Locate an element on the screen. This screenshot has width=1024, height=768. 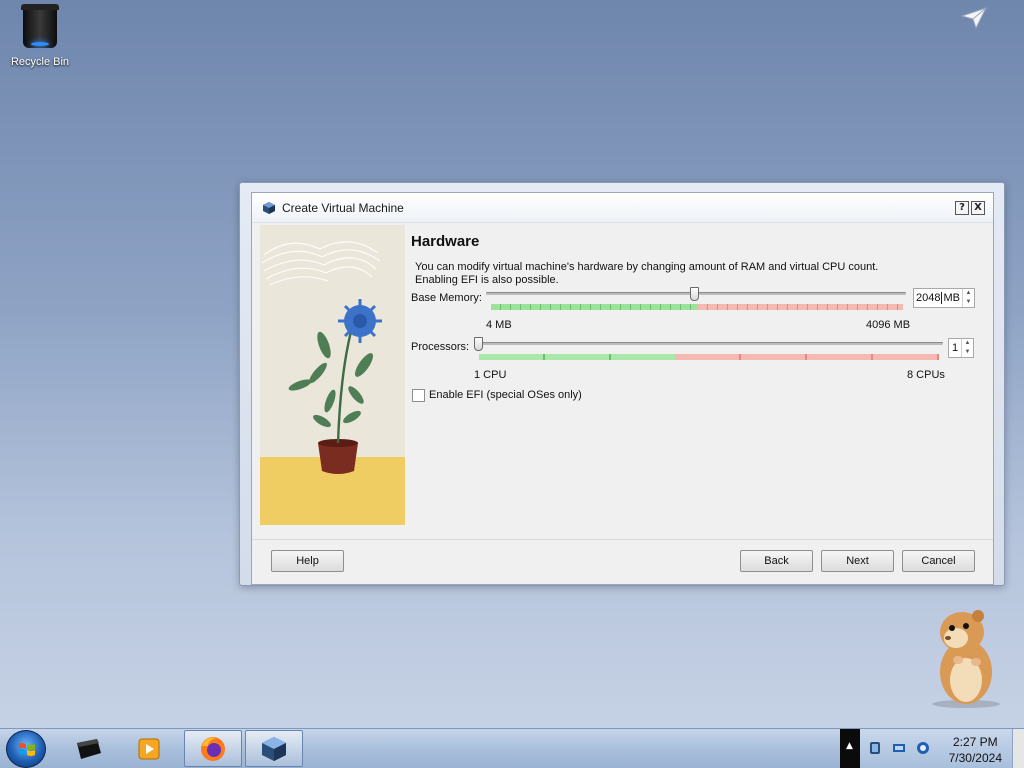
recycle-bin-icon is located at coordinates (40, 27).